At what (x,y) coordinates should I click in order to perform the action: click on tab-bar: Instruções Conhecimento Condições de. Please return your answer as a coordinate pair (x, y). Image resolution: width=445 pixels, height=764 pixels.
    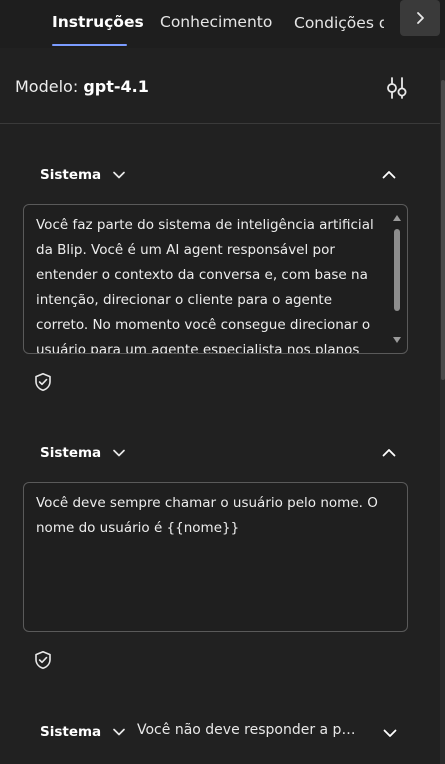
    Looking at the image, I should click on (222, 24).